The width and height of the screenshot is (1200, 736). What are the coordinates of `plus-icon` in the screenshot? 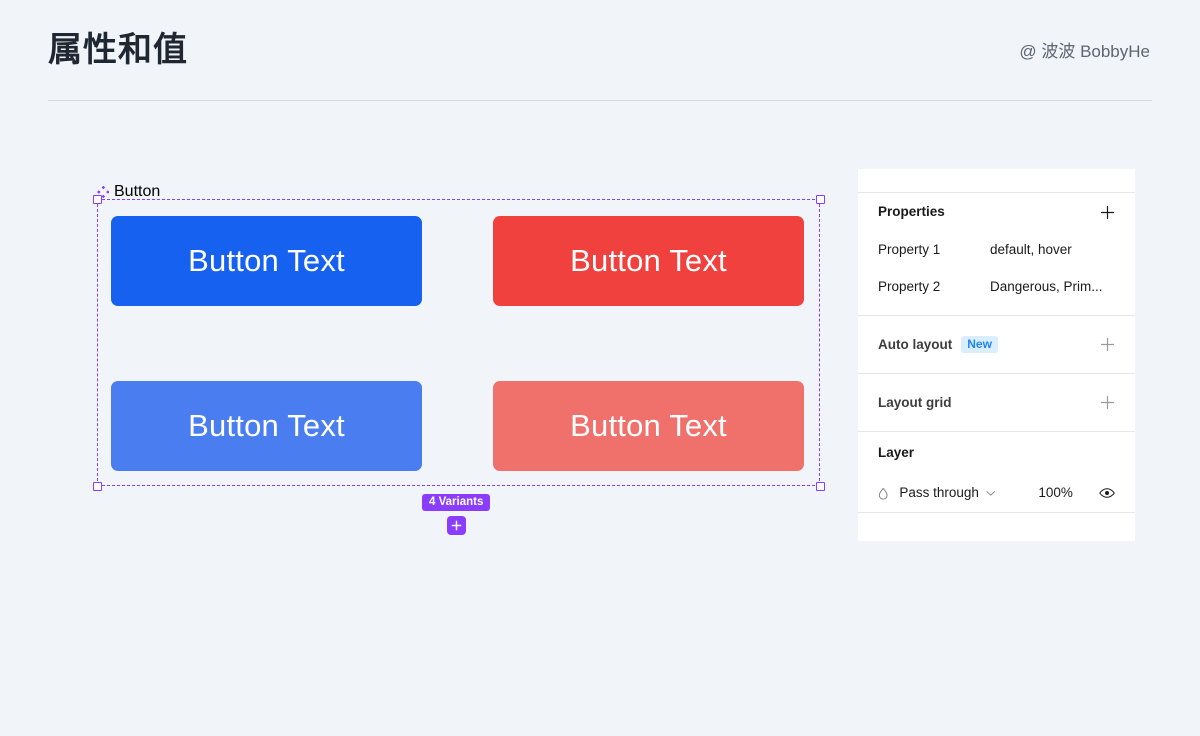 It's located at (456, 525).